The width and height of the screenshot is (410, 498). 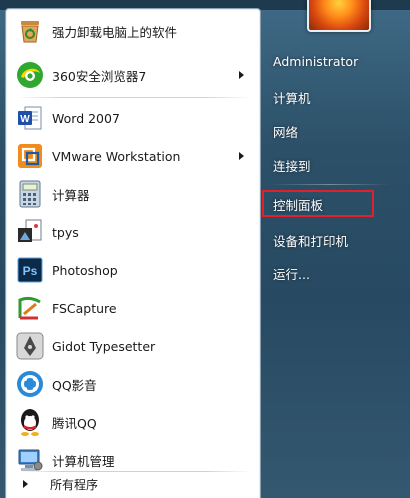 What do you see at coordinates (86, 118) in the screenshot?
I see `program-label: Word 2007` at bounding box center [86, 118].